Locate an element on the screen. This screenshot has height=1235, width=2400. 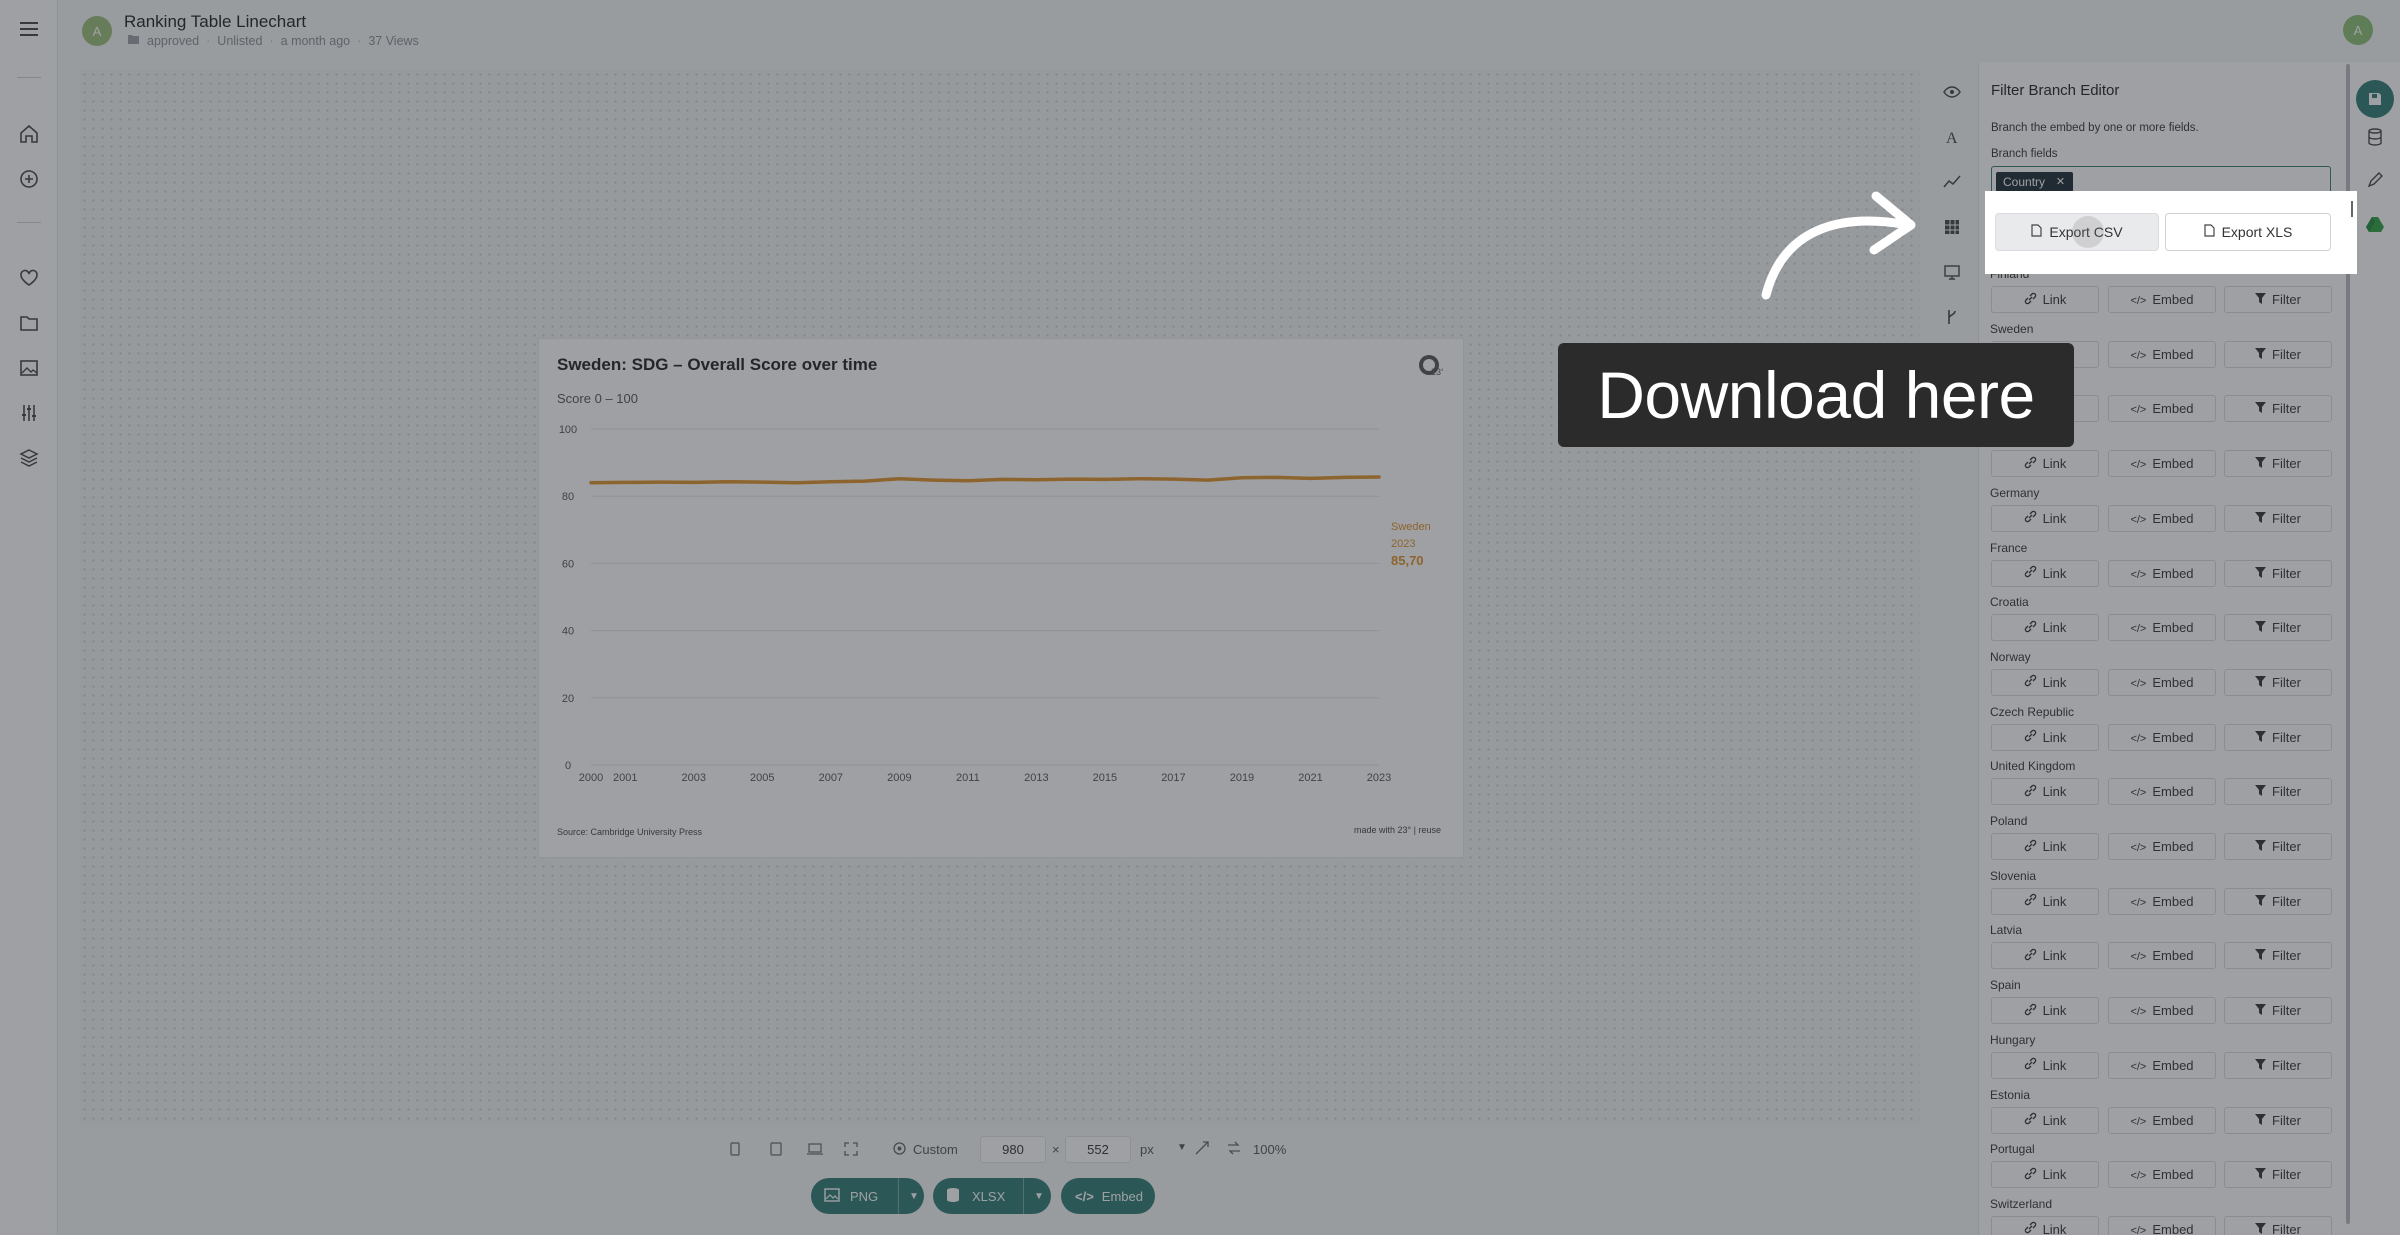
download-callout: Download here is located at coordinates (1816, 395).